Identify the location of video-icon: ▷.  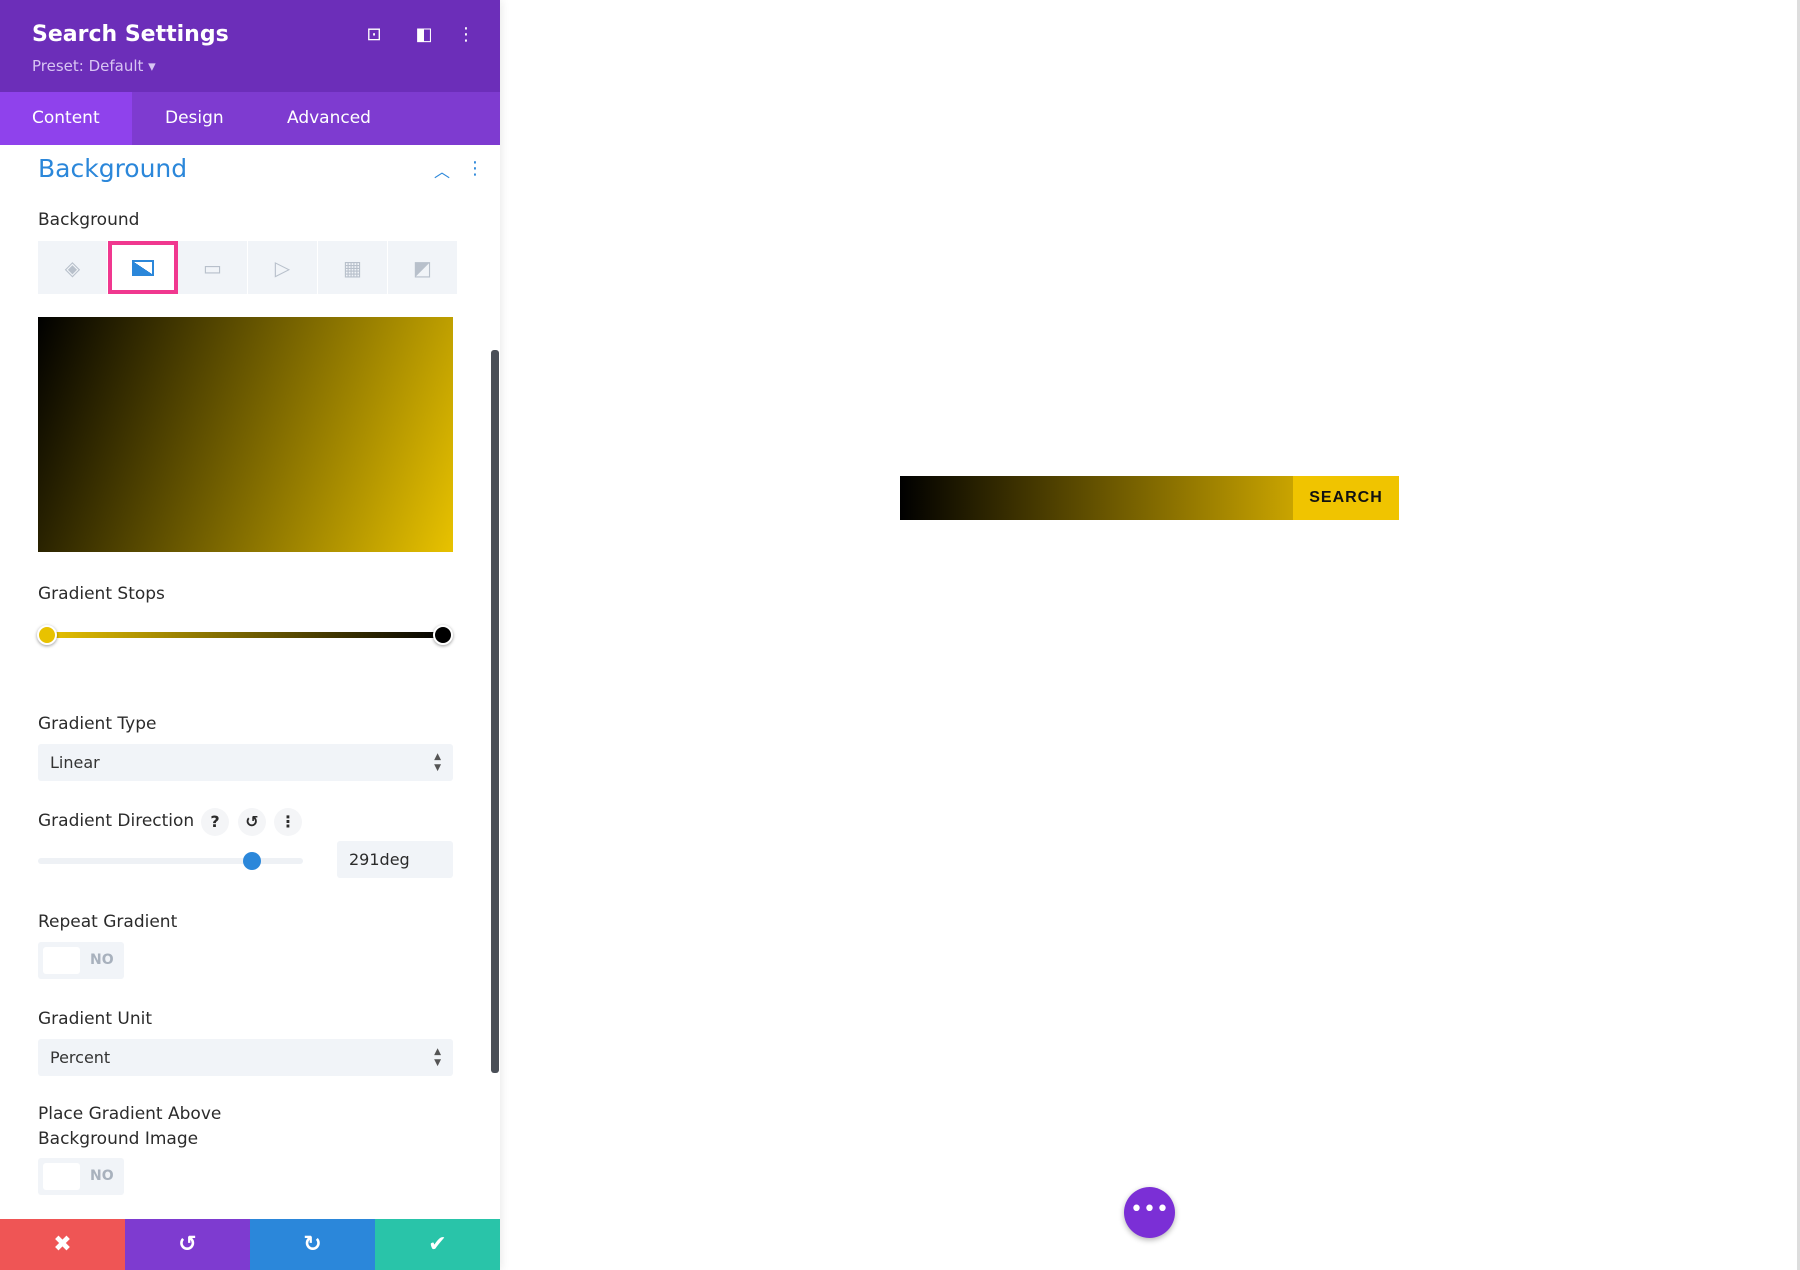
(283, 267).